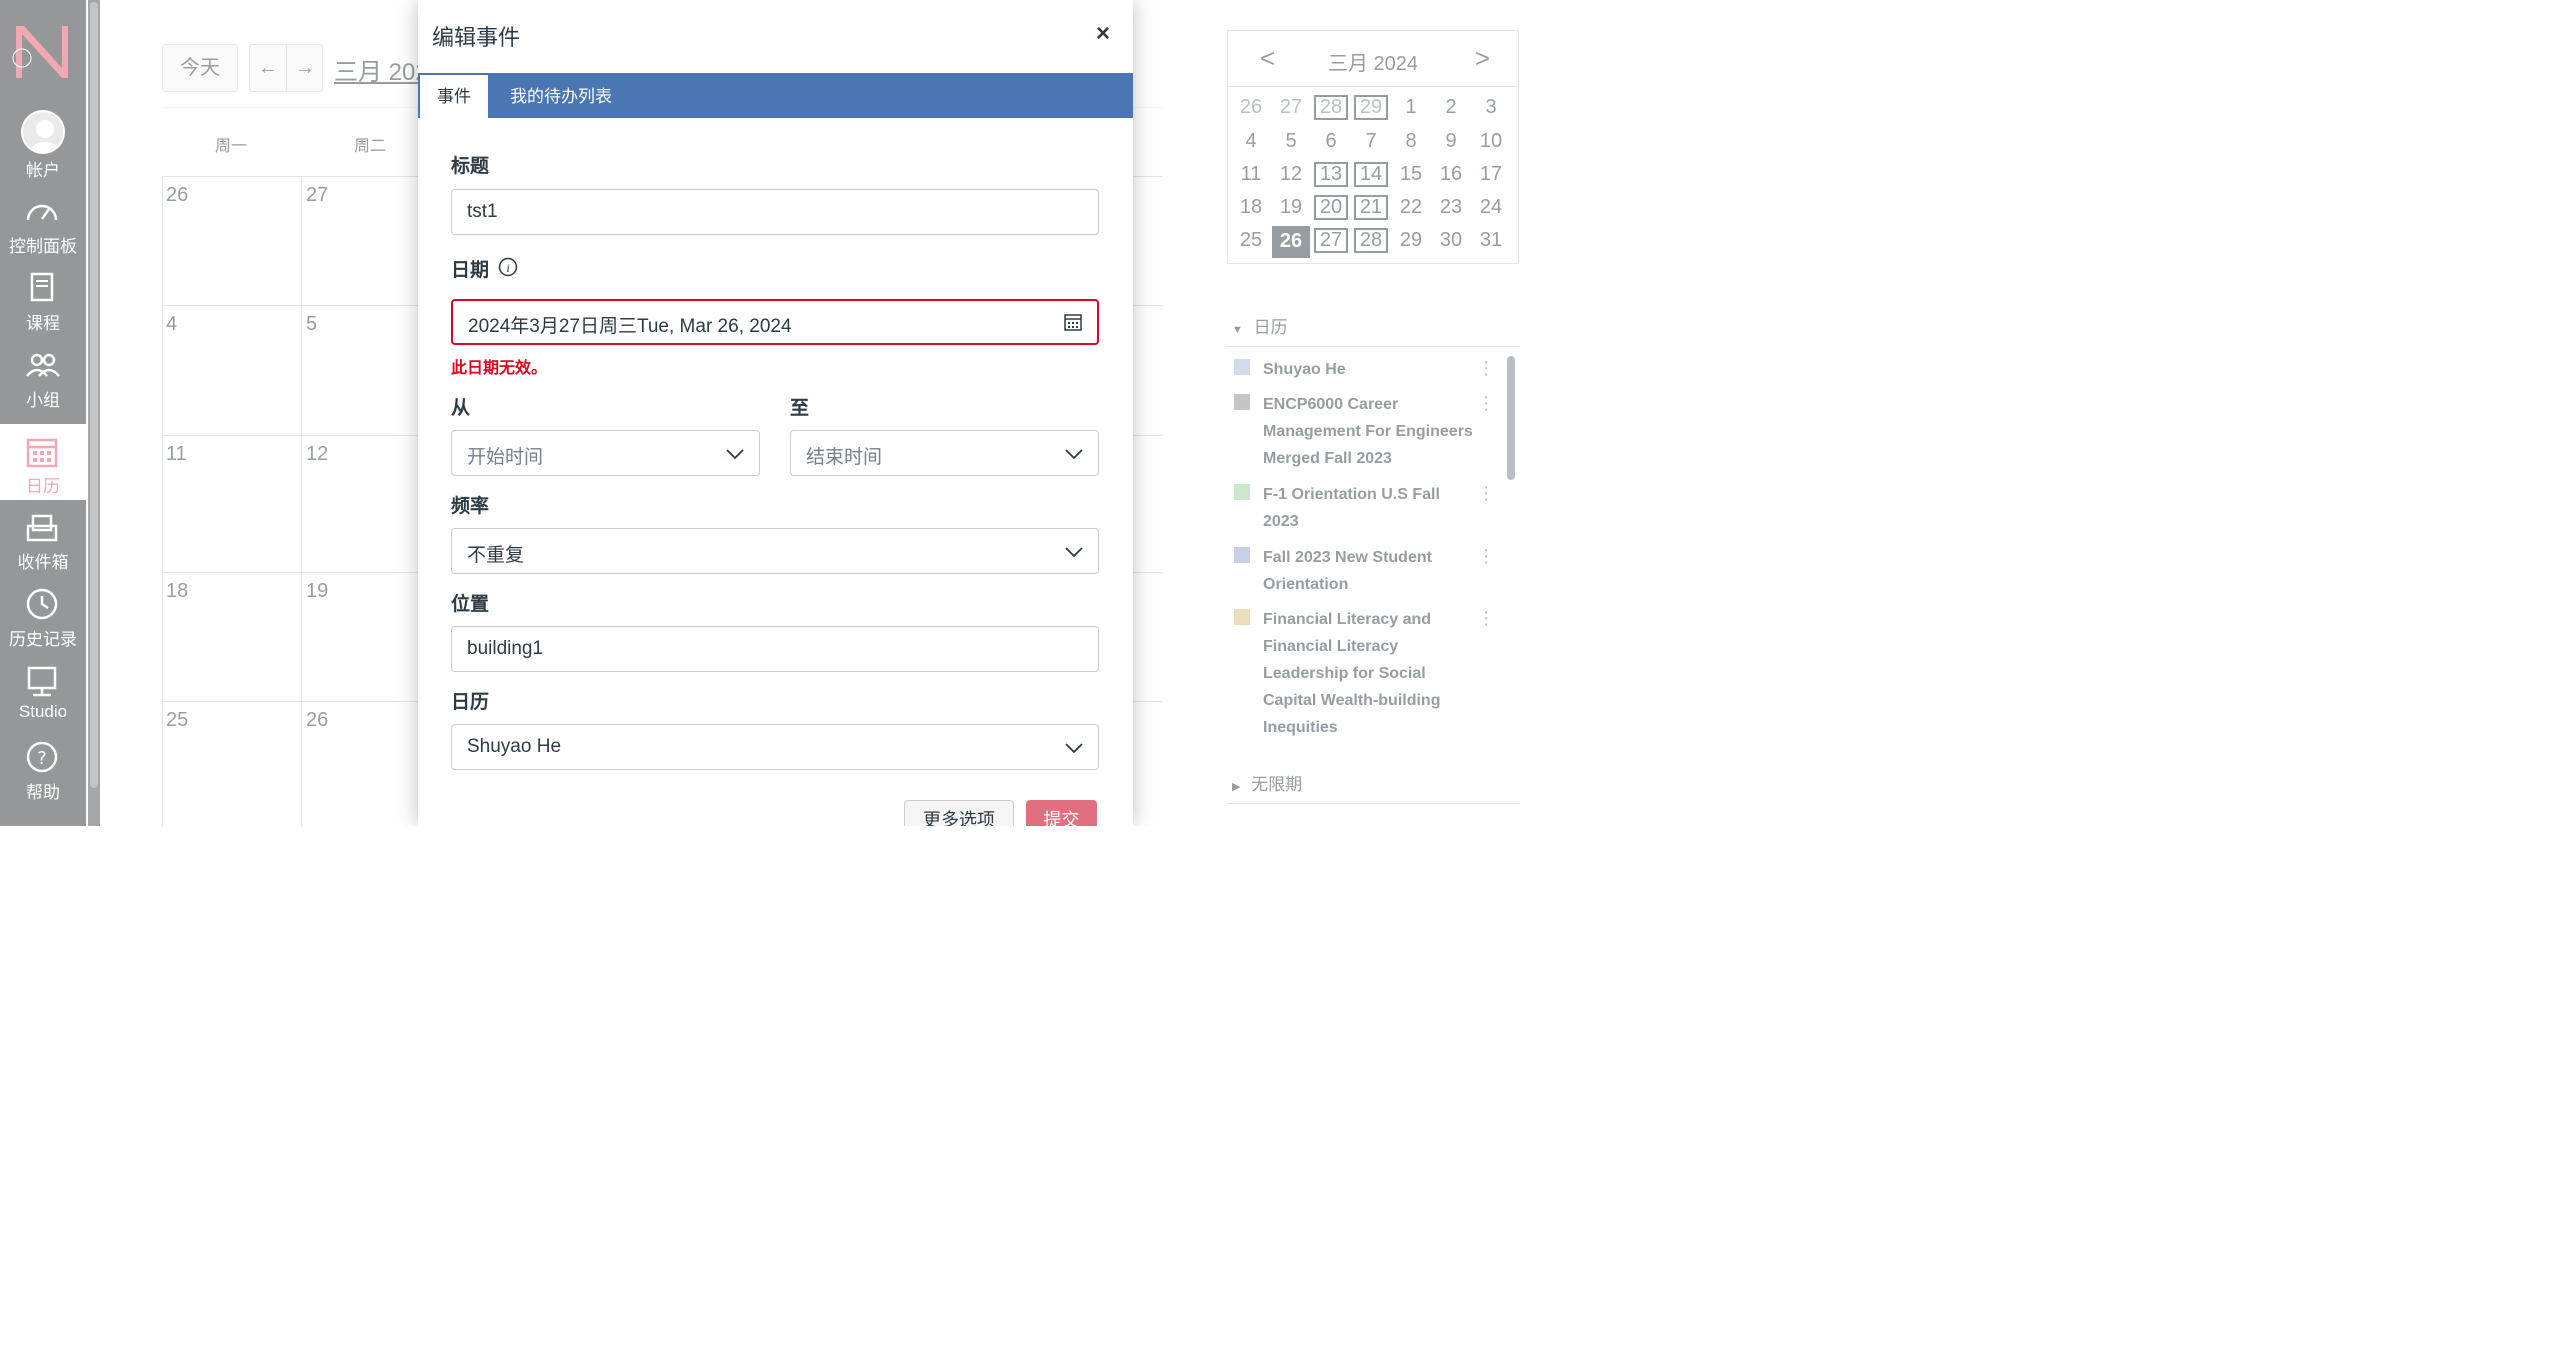 The height and width of the screenshot is (1348, 2560). I want to click on tab-todo: 我的待办列表, so click(561, 96).